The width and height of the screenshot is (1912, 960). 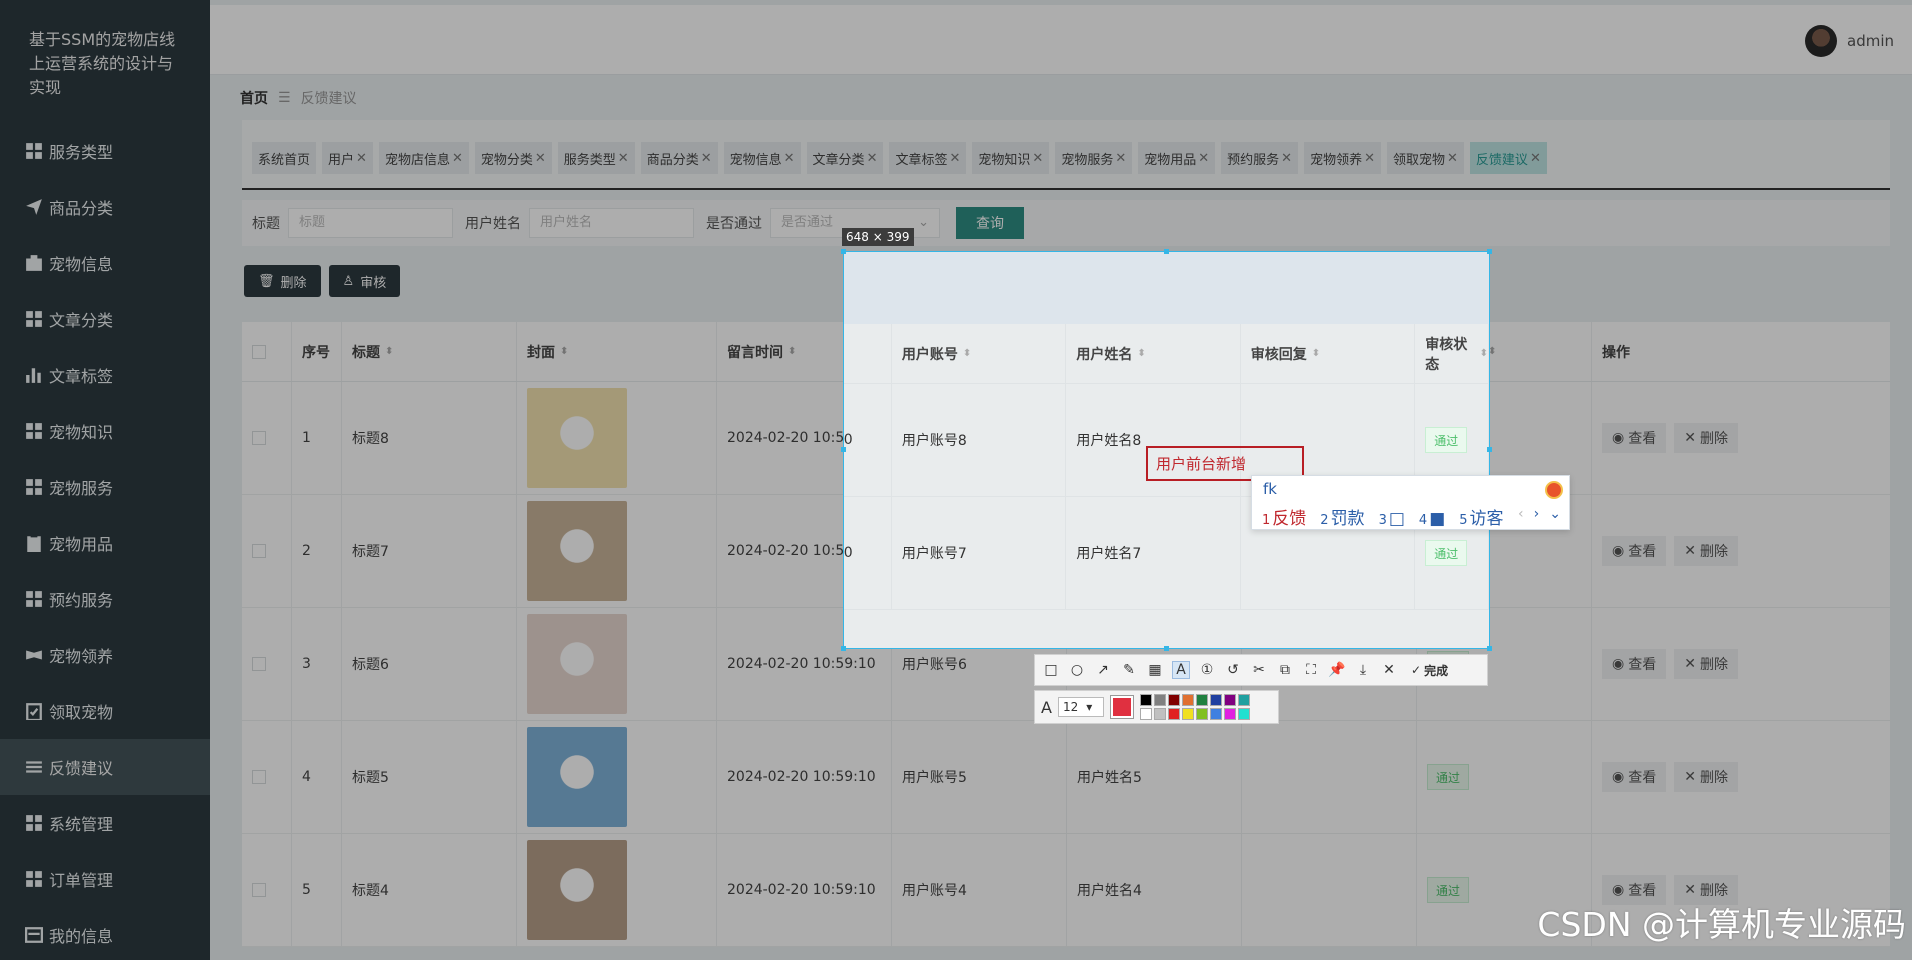 I want to click on column-header: 序号, so click(x=317, y=351).